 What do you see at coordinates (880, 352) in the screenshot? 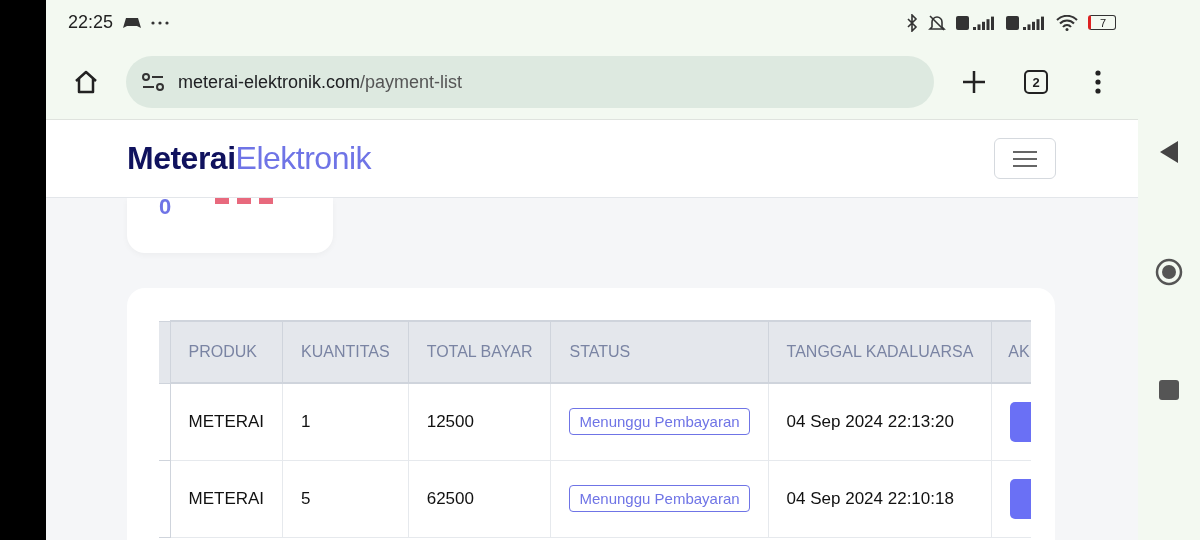
I see `column-header: TANGGAL KADALUARSA` at bounding box center [880, 352].